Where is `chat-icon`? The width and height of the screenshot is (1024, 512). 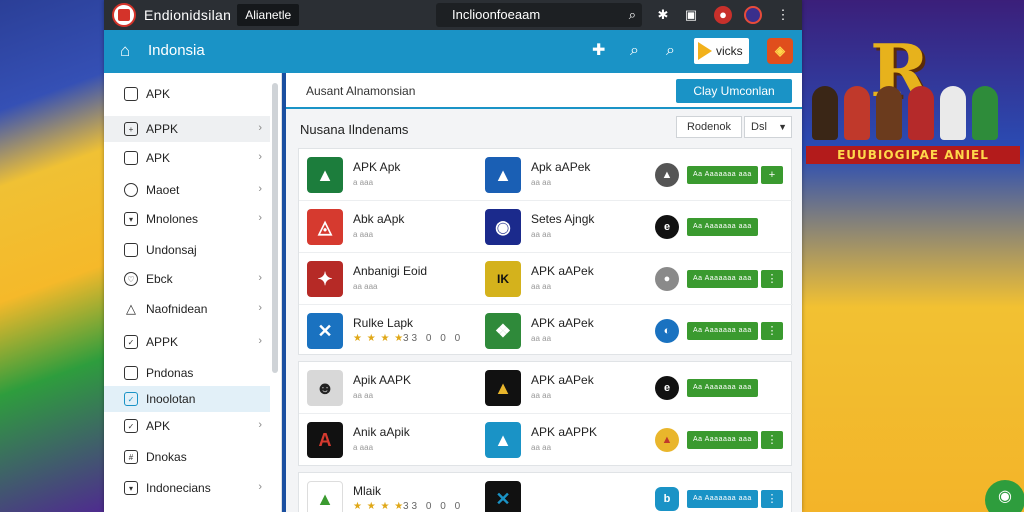
chat-icon is located at coordinates (131, 190).